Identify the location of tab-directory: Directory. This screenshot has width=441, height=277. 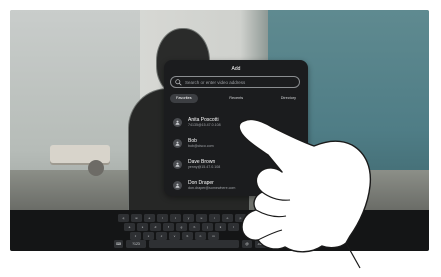
(288, 98).